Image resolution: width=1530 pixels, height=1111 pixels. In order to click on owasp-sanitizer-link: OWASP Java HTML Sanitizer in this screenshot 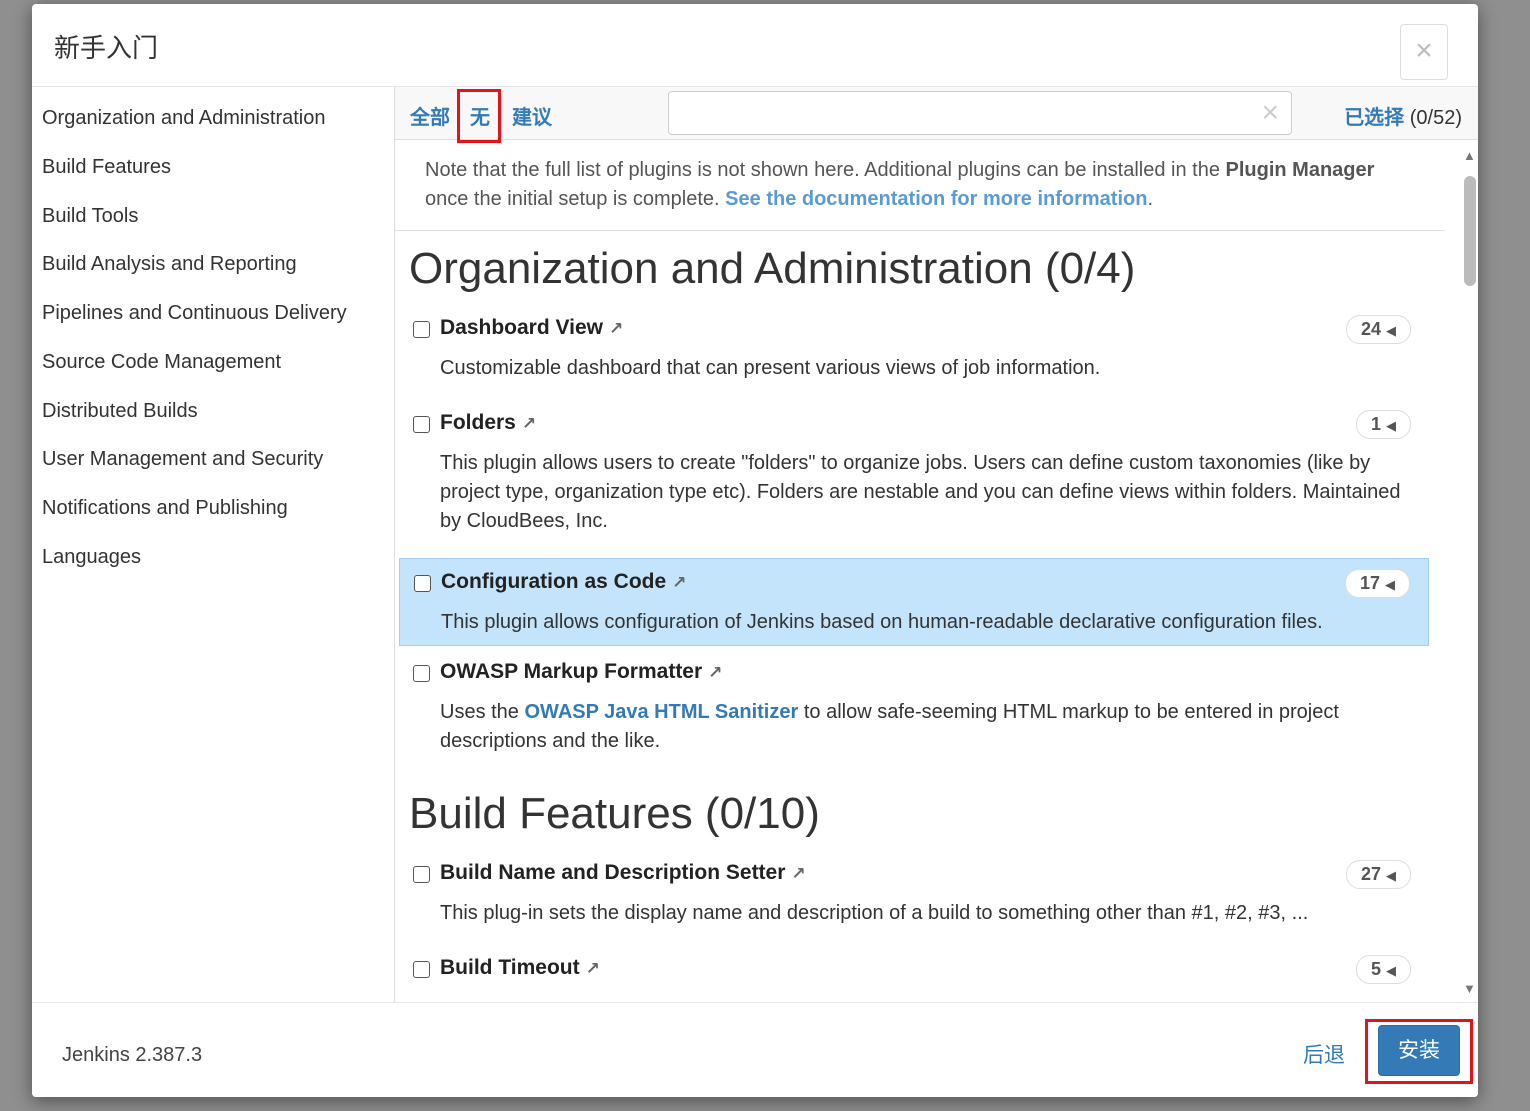, I will do `click(661, 712)`.